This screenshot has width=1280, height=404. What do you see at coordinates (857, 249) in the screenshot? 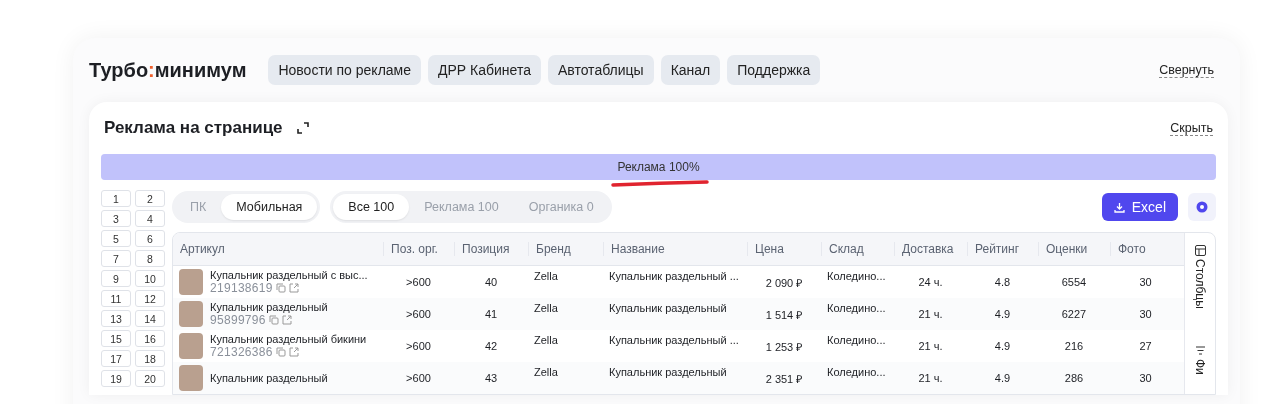
I see `column-header: Склад` at bounding box center [857, 249].